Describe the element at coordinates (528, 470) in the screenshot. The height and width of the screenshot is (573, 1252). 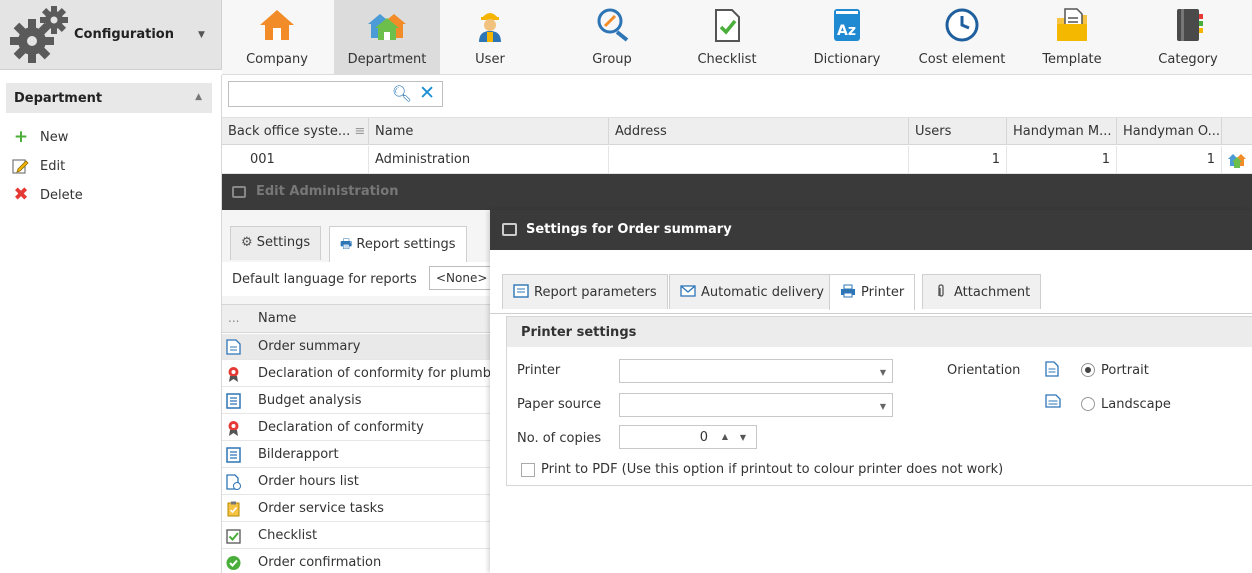
I see `print-to-pdf-checkbox` at that location.